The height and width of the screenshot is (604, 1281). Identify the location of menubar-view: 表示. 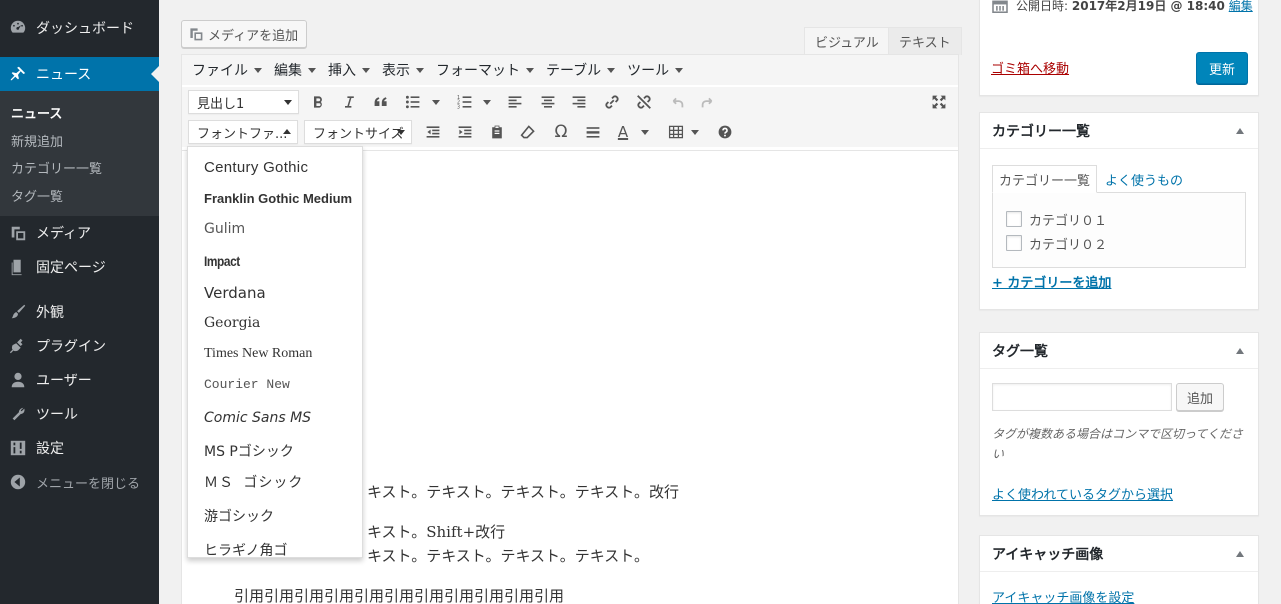
(403, 70).